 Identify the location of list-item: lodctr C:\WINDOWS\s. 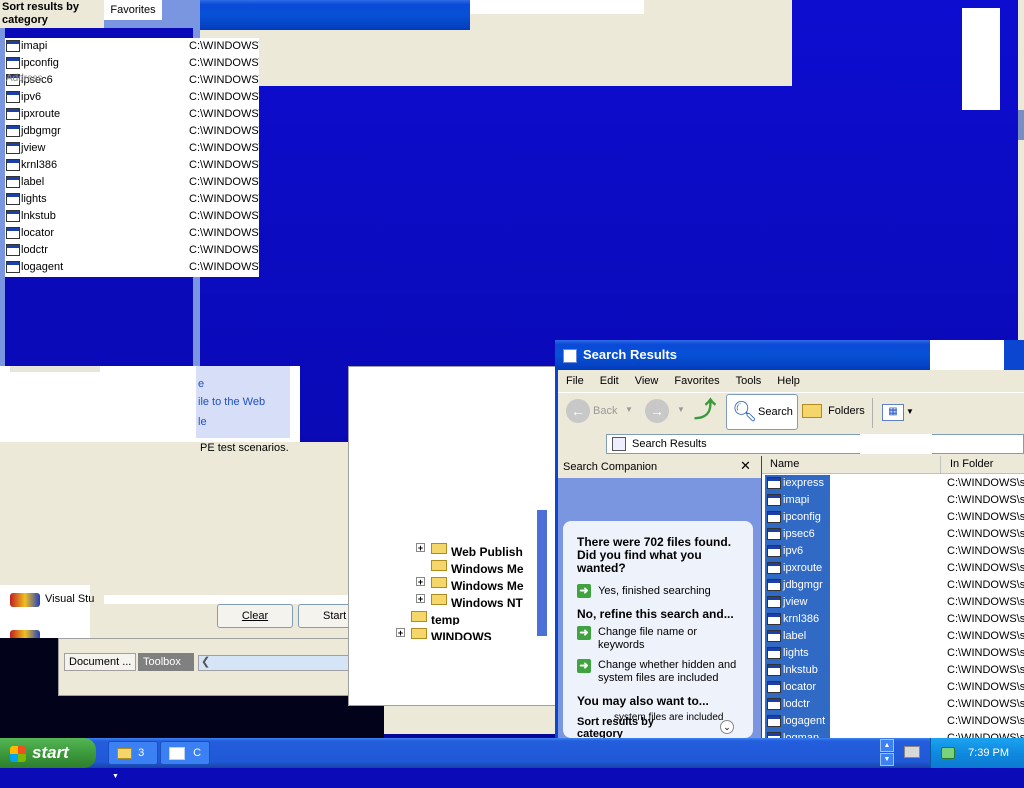
(132, 250).